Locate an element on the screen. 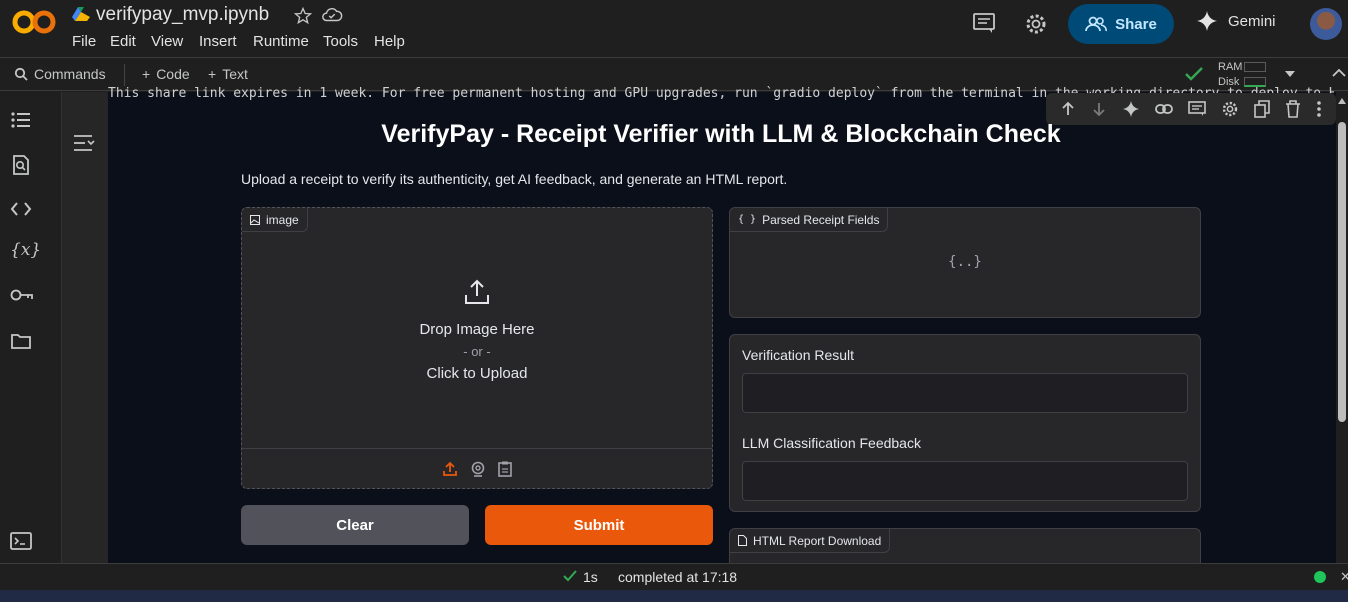 The width and height of the screenshot is (1348, 602). os-taskbar is located at coordinates (674, 596).